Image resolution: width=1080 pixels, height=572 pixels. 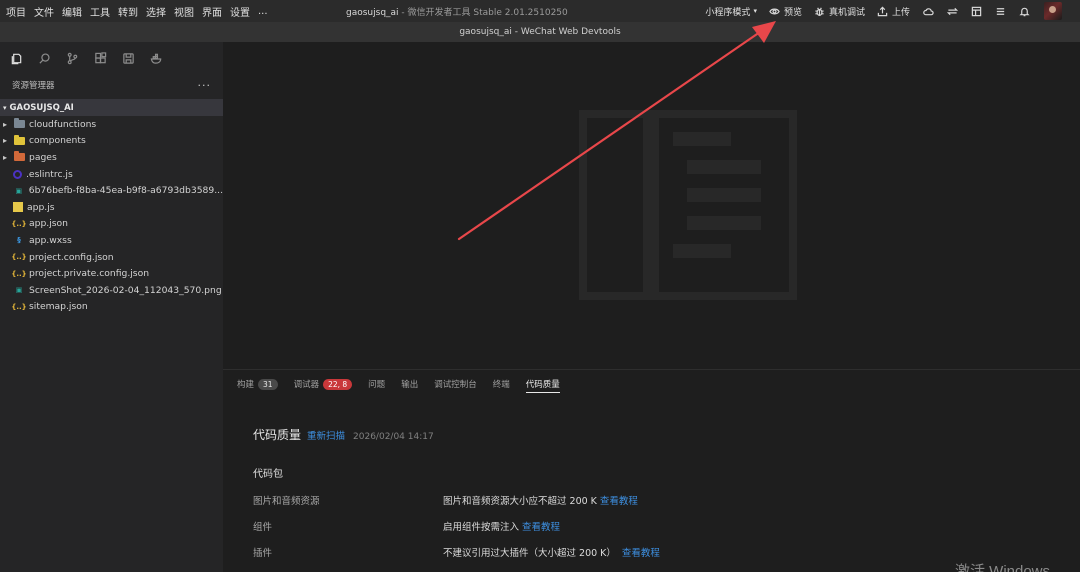 I want to click on folder-shape, so click(x=19, y=139).